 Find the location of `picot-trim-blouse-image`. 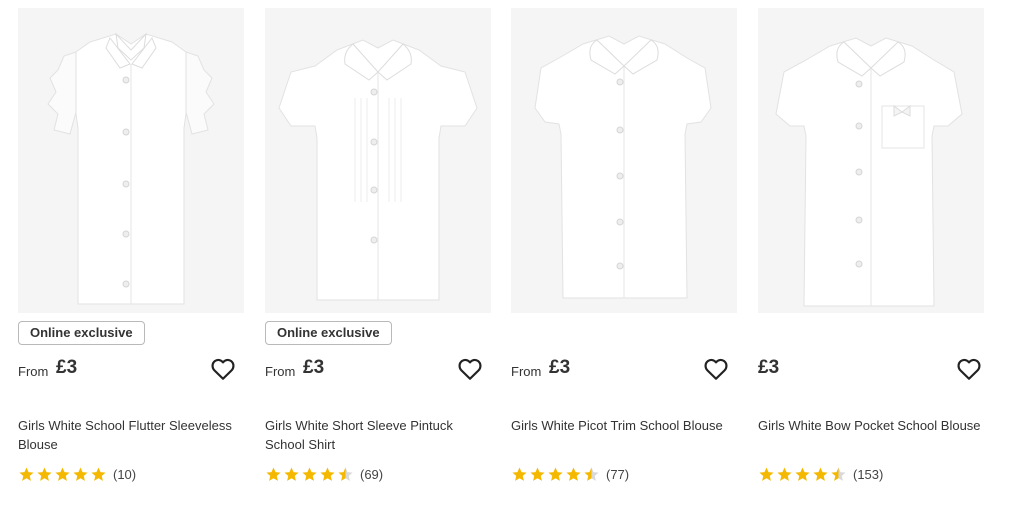

picot-trim-blouse-image is located at coordinates (624, 160).